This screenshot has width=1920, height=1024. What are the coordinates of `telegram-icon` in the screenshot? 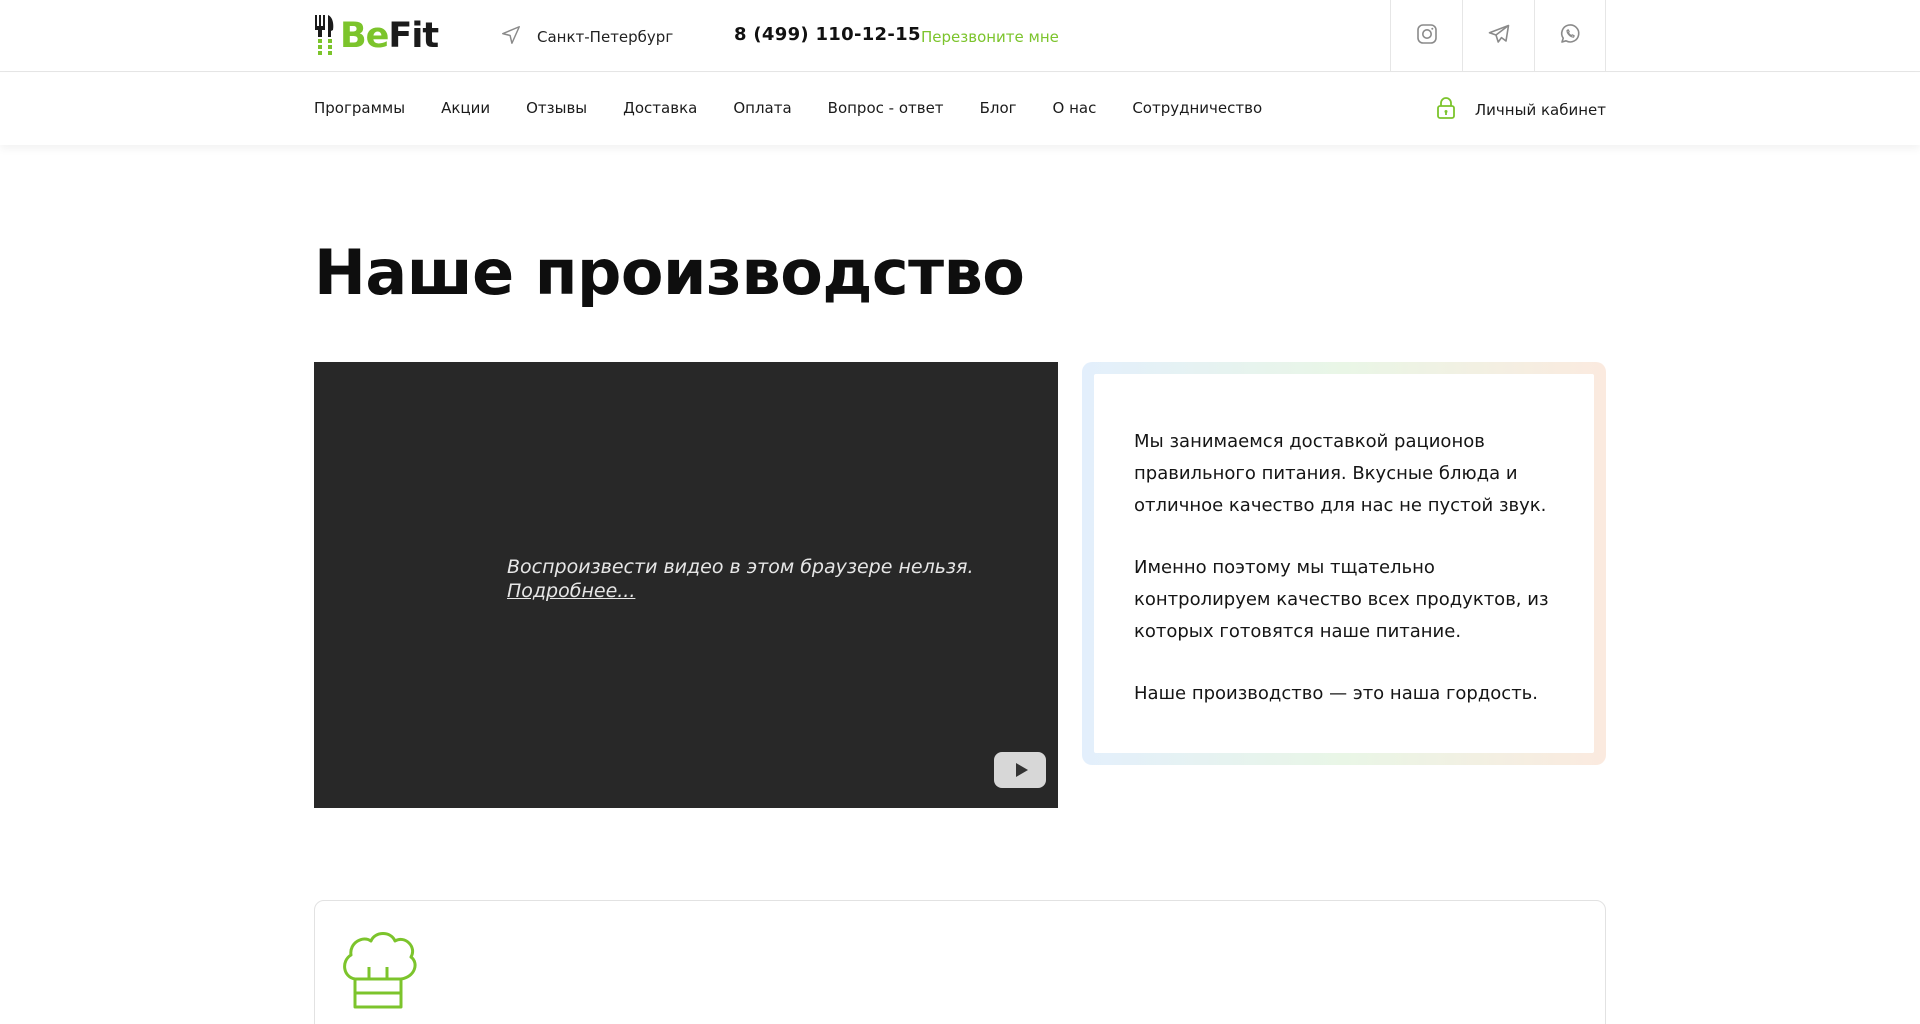 It's located at (1499, 36).